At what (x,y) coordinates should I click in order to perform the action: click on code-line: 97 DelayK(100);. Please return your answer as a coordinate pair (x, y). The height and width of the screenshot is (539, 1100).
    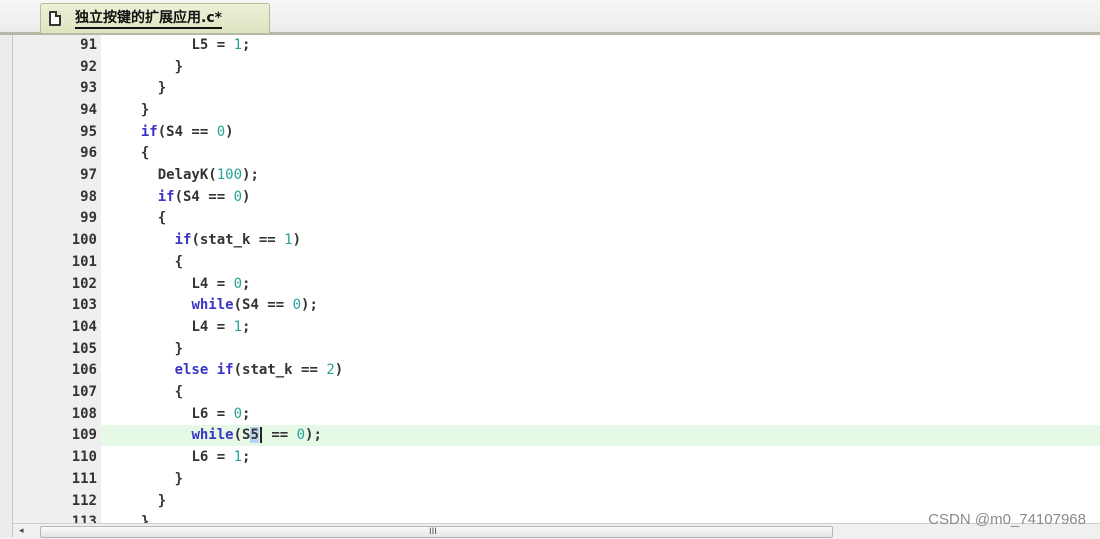
    Looking at the image, I should click on (556, 175).